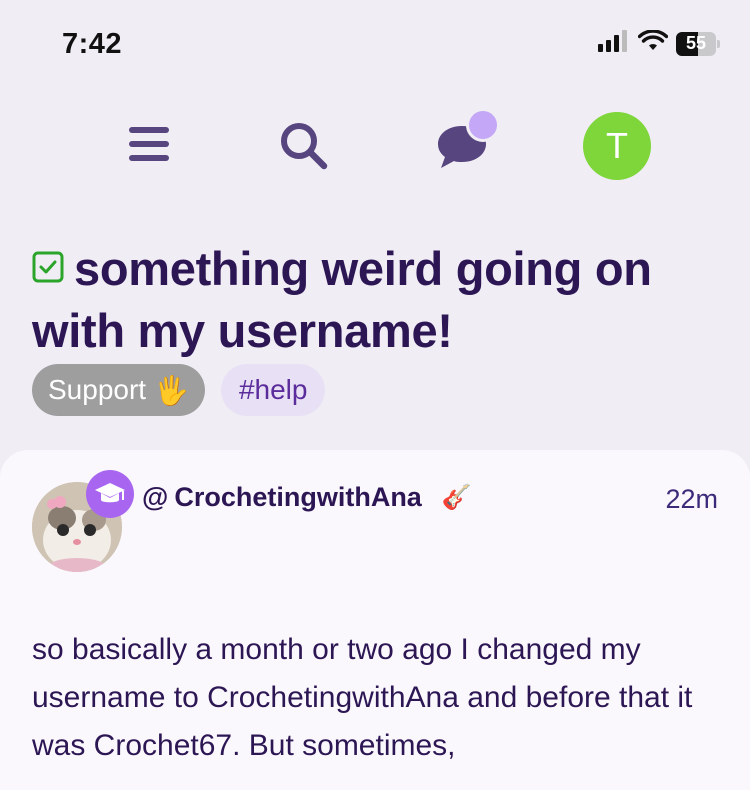 This screenshot has width=750, height=790. What do you see at coordinates (155, 497) in the screenshot?
I see `at-prefix: @` at bounding box center [155, 497].